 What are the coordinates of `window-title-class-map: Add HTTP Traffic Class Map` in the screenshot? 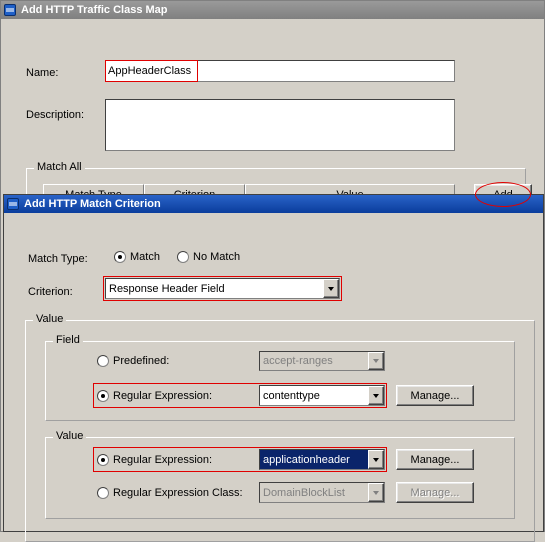 It's located at (94, 10).